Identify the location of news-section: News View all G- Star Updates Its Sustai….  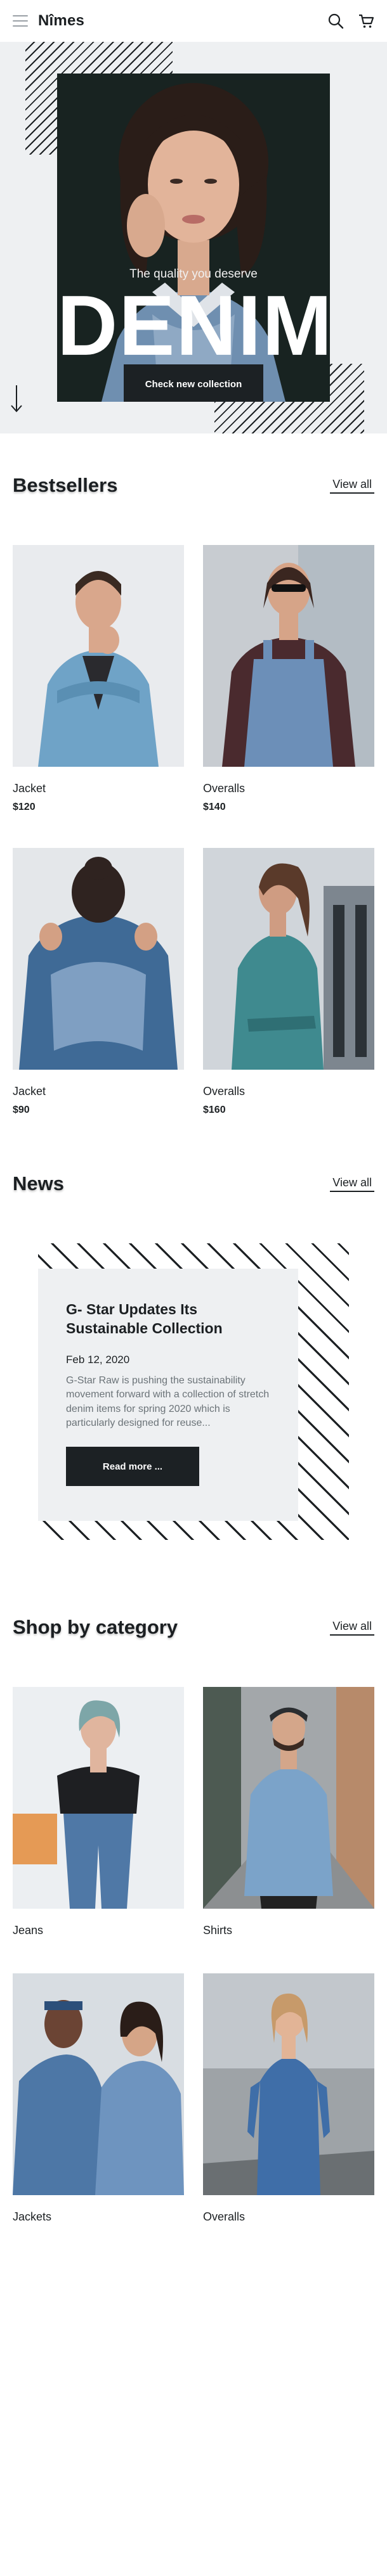
(193, 1356).